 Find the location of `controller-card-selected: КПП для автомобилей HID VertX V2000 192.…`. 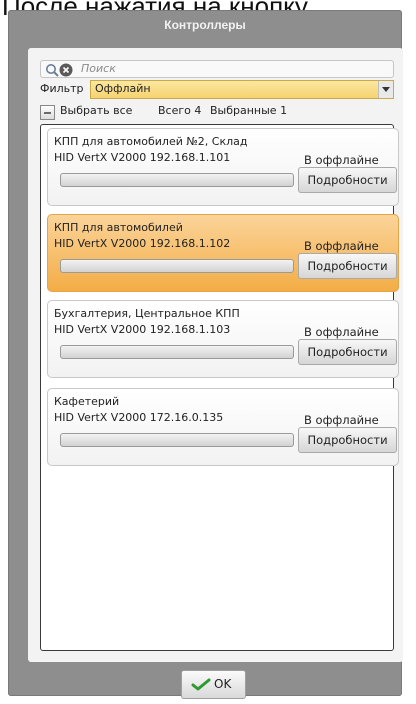

controller-card-selected: КПП для автомобилей HID VertX V2000 192.… is located at coordinates (223, 253).